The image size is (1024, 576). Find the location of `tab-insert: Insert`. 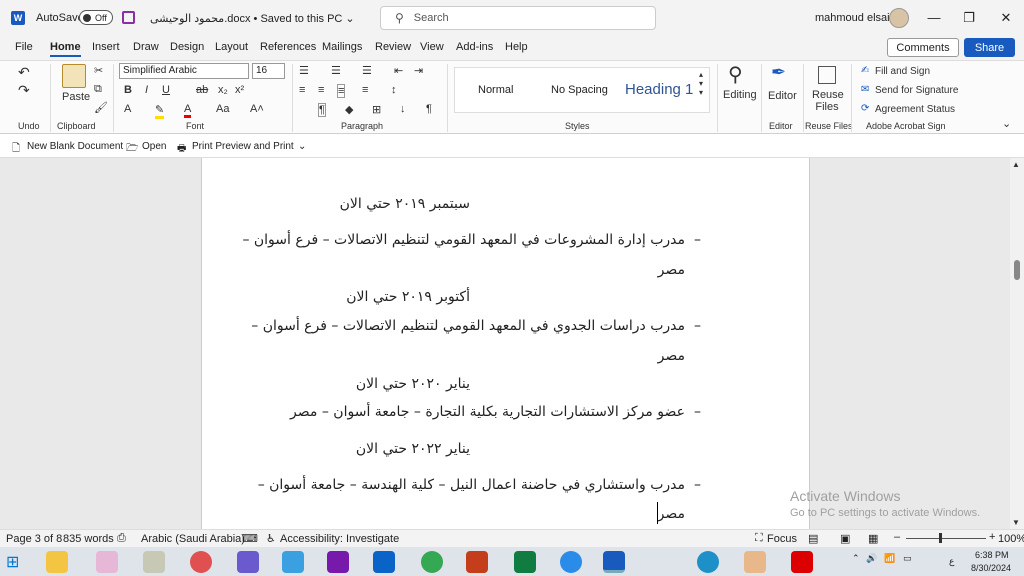

tab-insert: Insert is located at coordinates (106, 47).